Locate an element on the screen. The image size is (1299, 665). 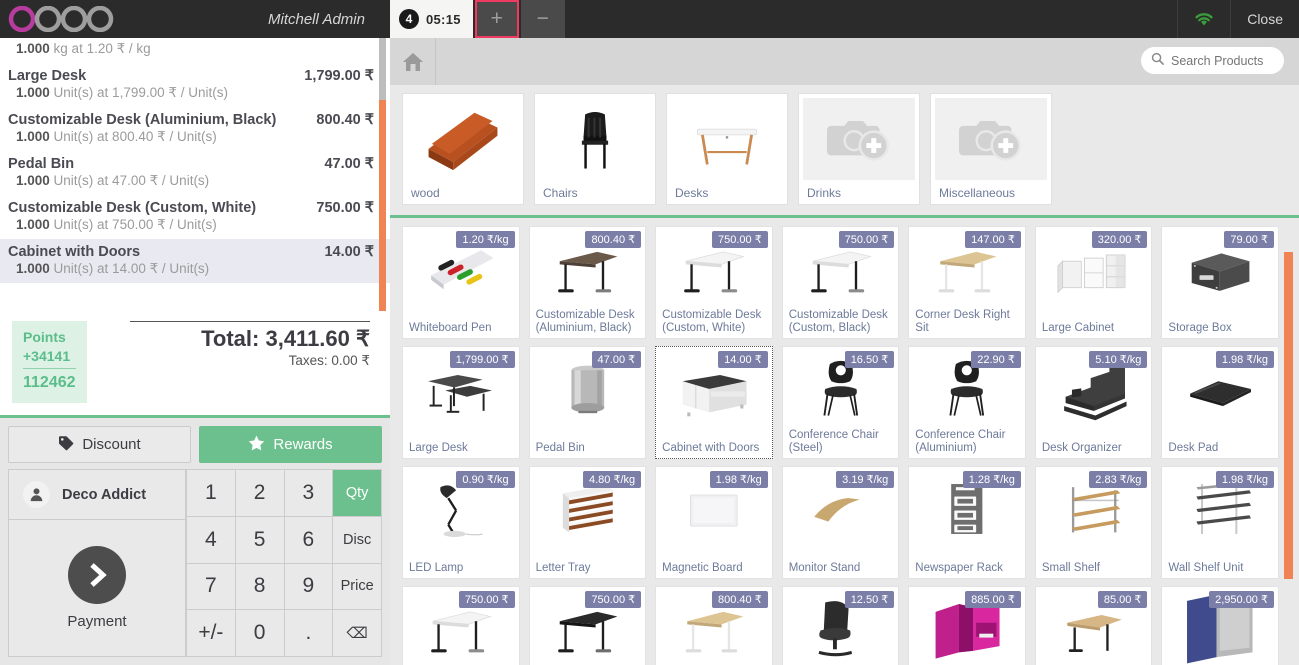
search-input is located at coordinates (1222, 60).